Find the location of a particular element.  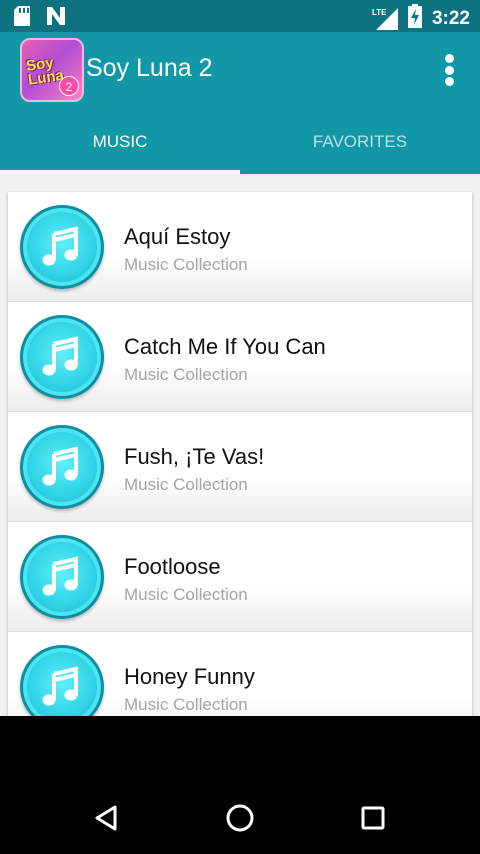

n-notification-icon is located at coordinates (56, 18).